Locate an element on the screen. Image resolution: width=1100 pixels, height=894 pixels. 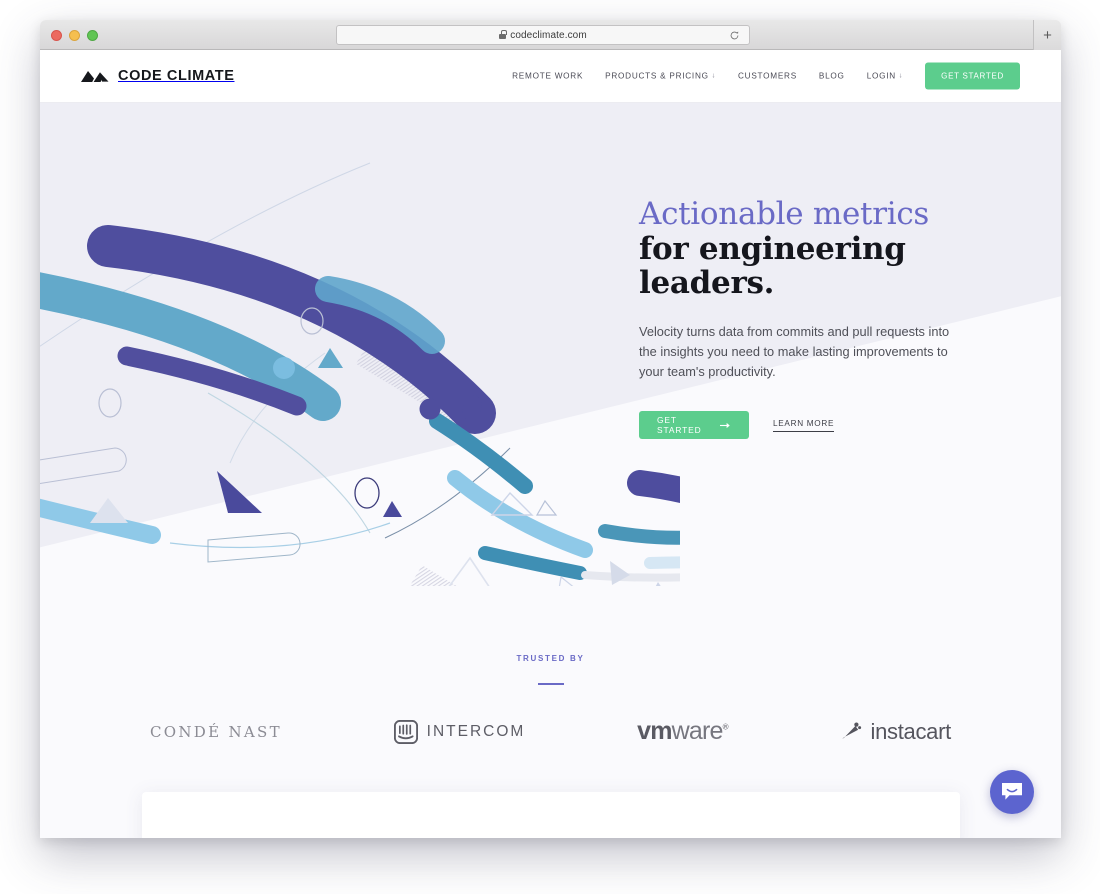
logo-vmware-bold: vm is located at coordinates (654, 731).